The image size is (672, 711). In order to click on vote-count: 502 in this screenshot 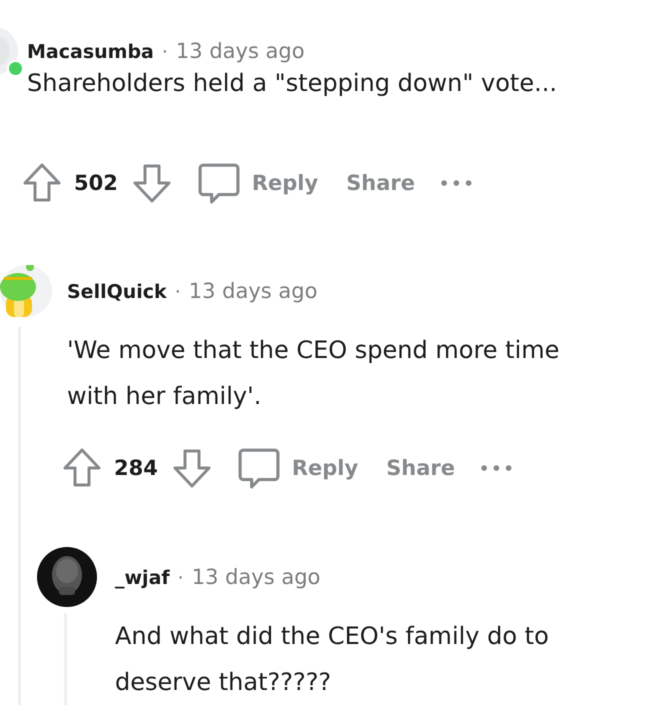, I will do `click(96, 183)`.